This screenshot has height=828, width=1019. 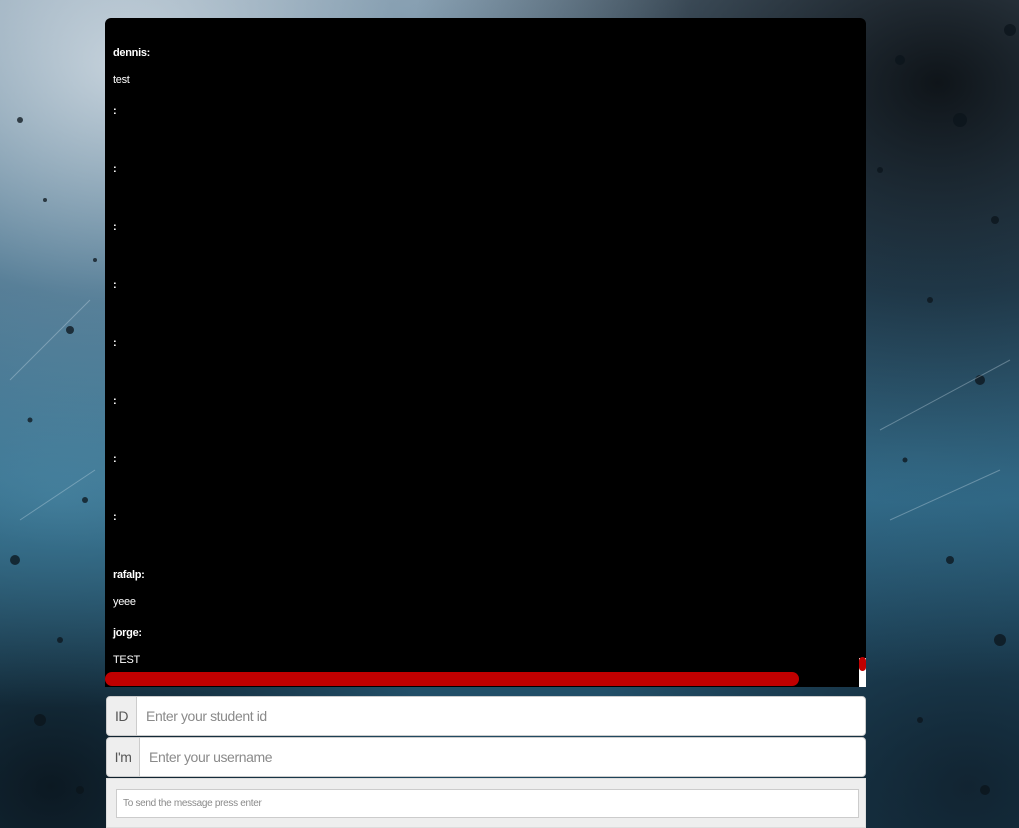 What do you see at coordinates (122, 716) in the screenshot?
I see `id-label: ID` at bounding box center [122, 716].